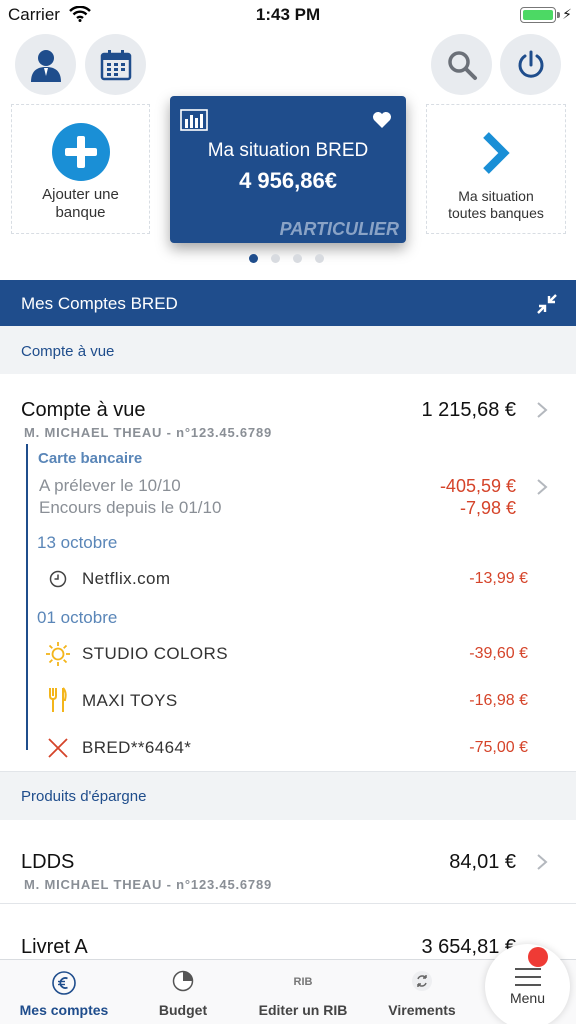 Image resolution: width=576 pixels, height=1024 pixels. What do you see at coordinates (482, 862) in the screenshot?
I see `account-balance: 84,01 €` at bounding box center [482, 862].